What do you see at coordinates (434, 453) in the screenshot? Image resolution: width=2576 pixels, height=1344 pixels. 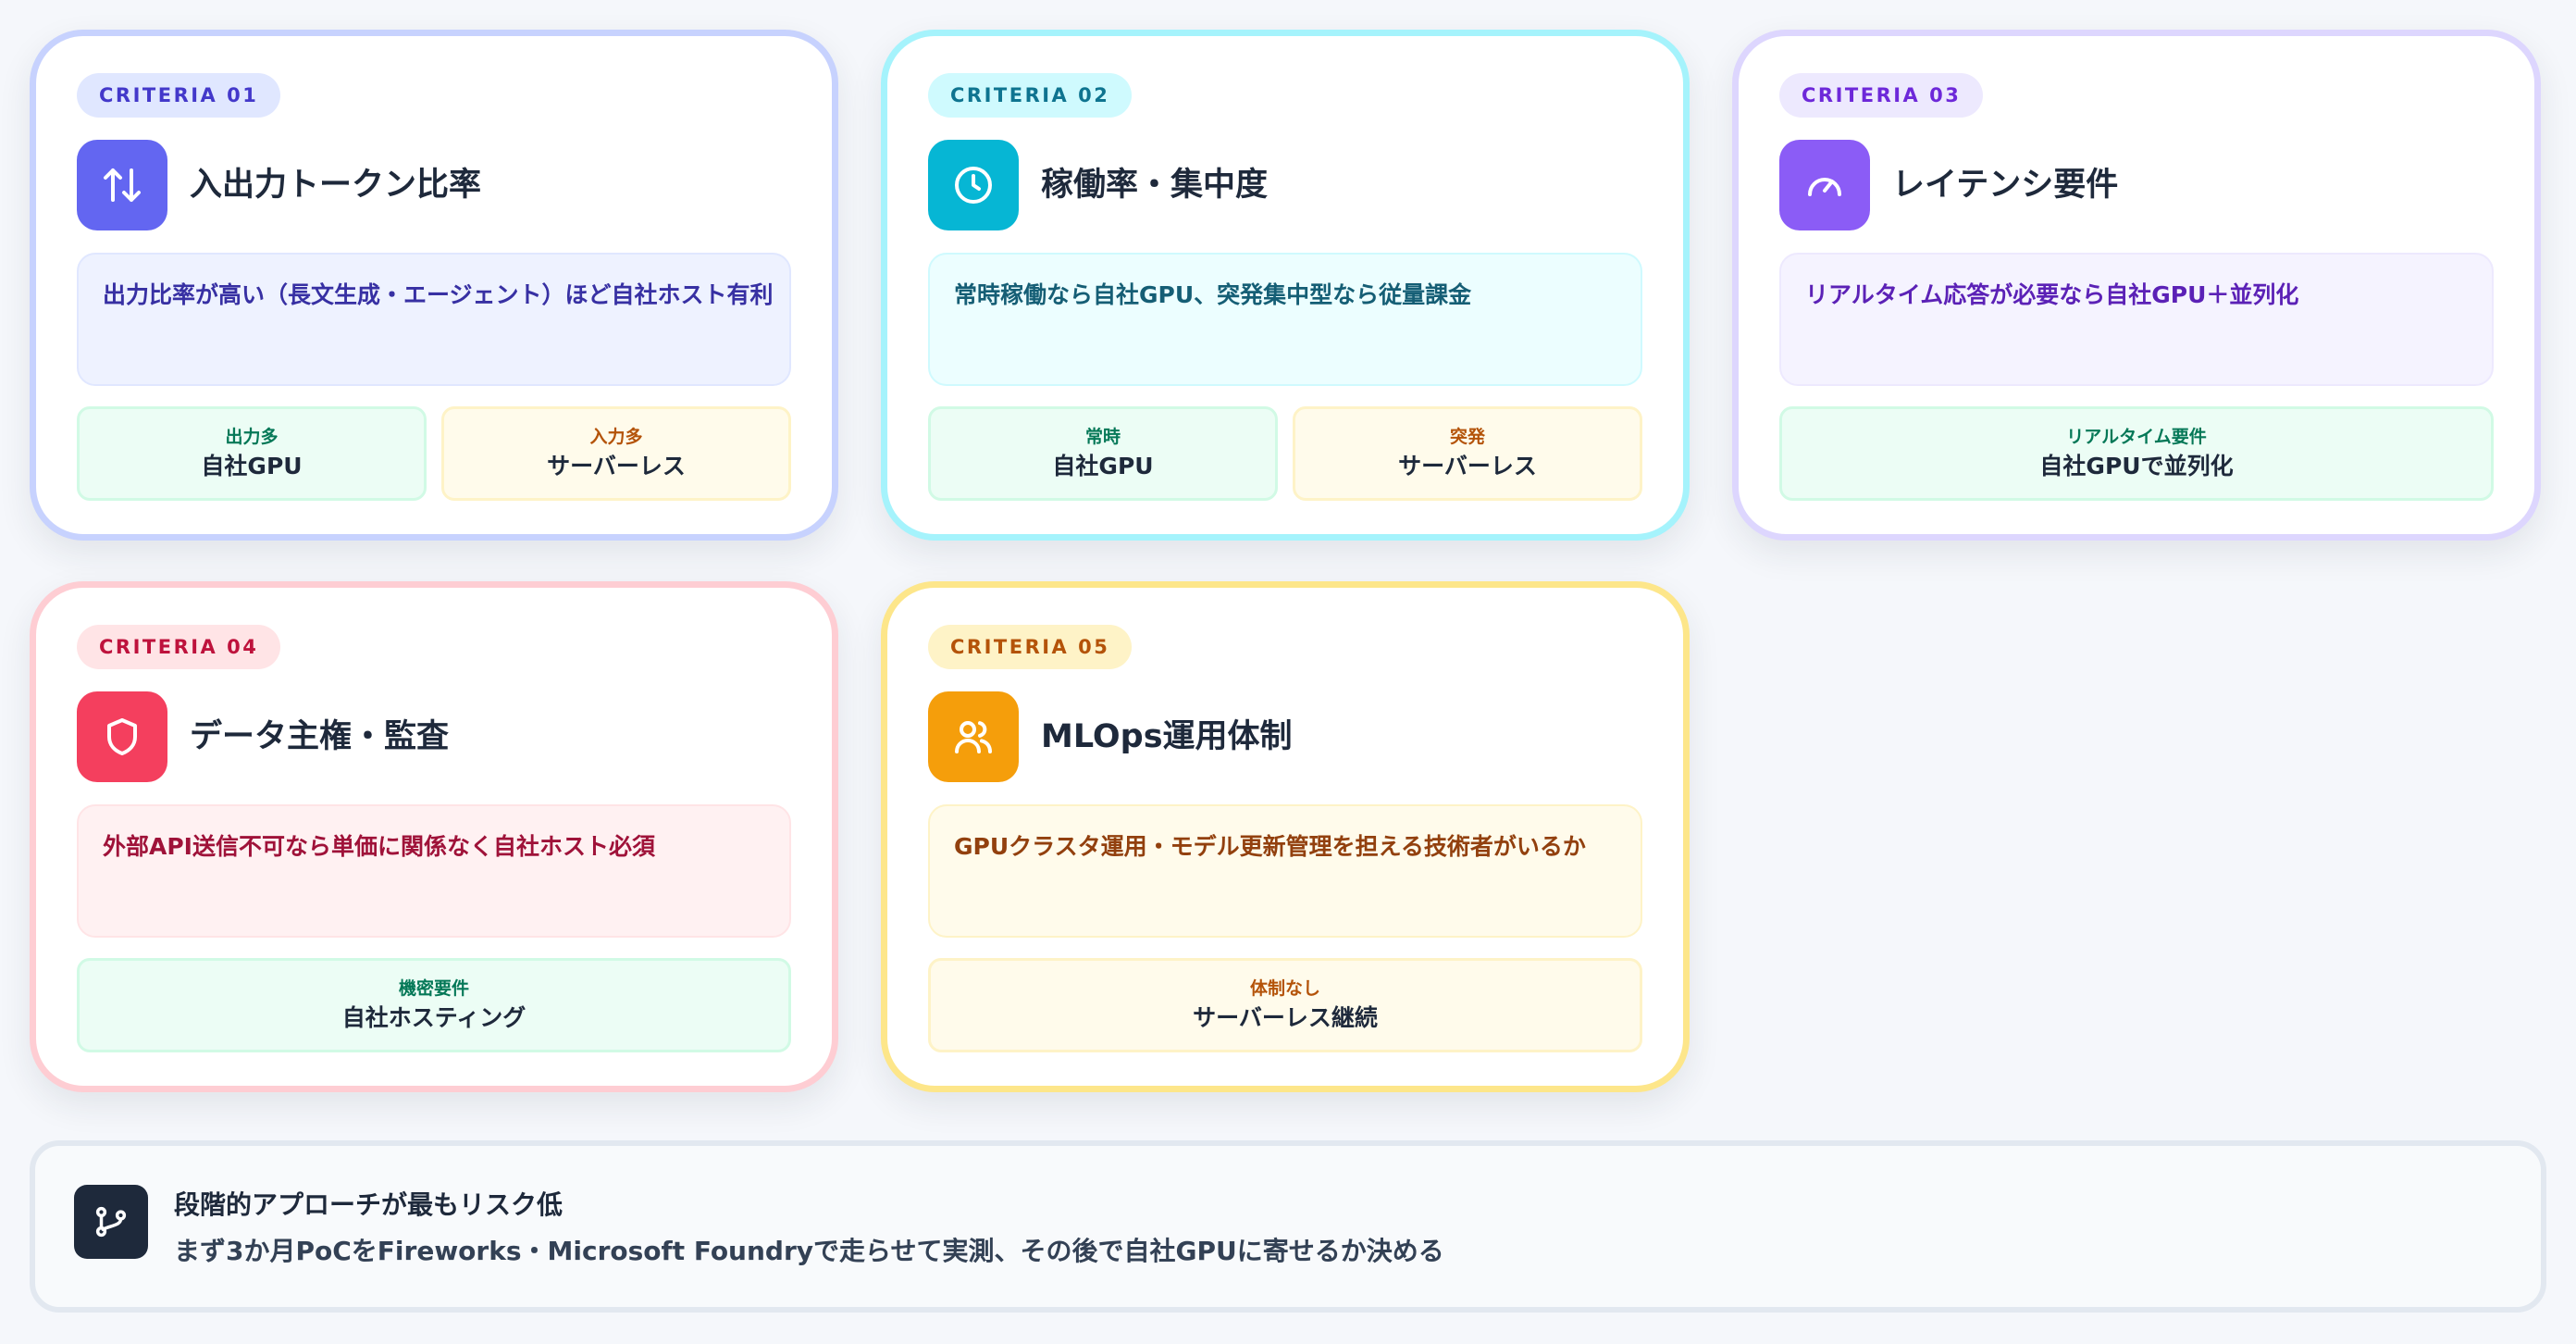 I see `options-row: 出力多 自社GPU 入力多 サーバーレス` at bounding box center [434, 453].